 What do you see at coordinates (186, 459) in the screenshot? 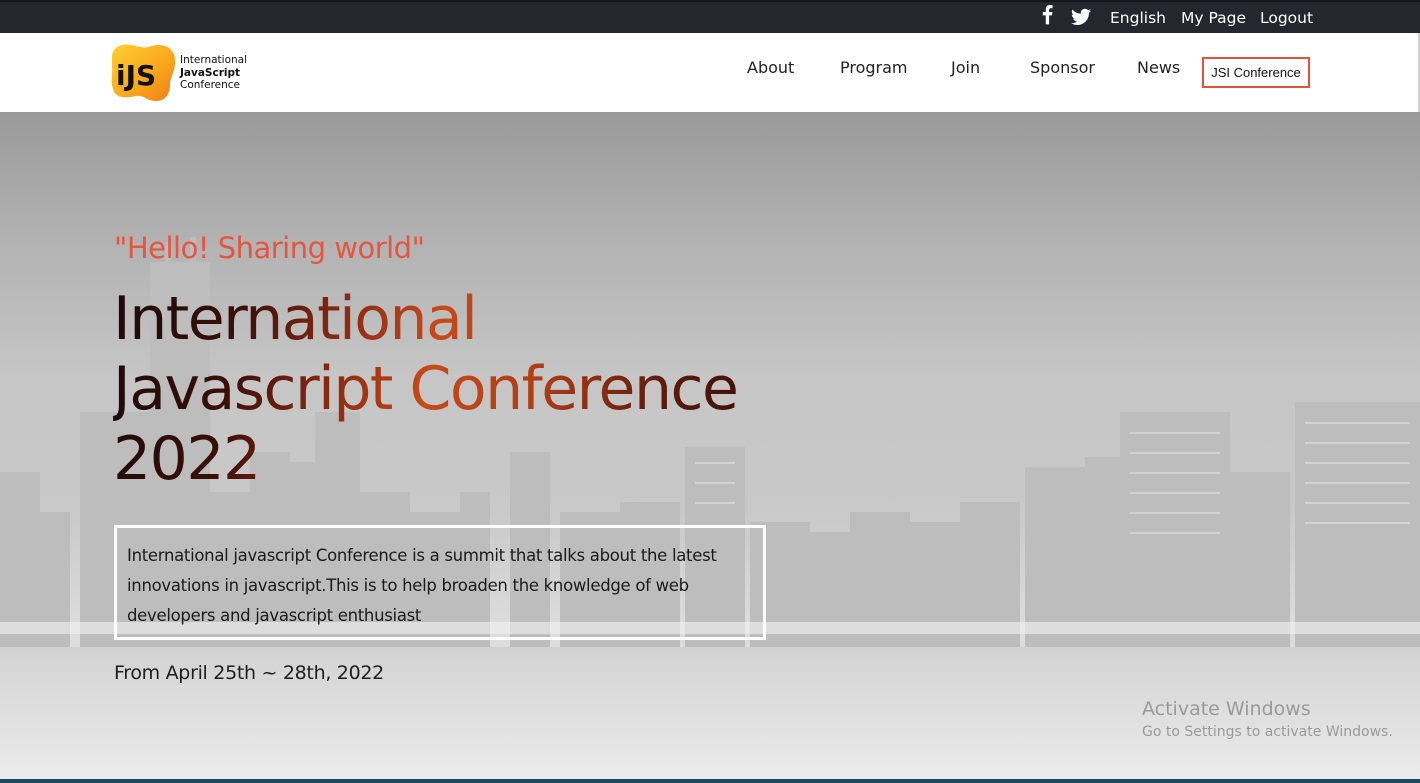
I see `hero-title-line-3: 2022` at bounding box center [186, 459].